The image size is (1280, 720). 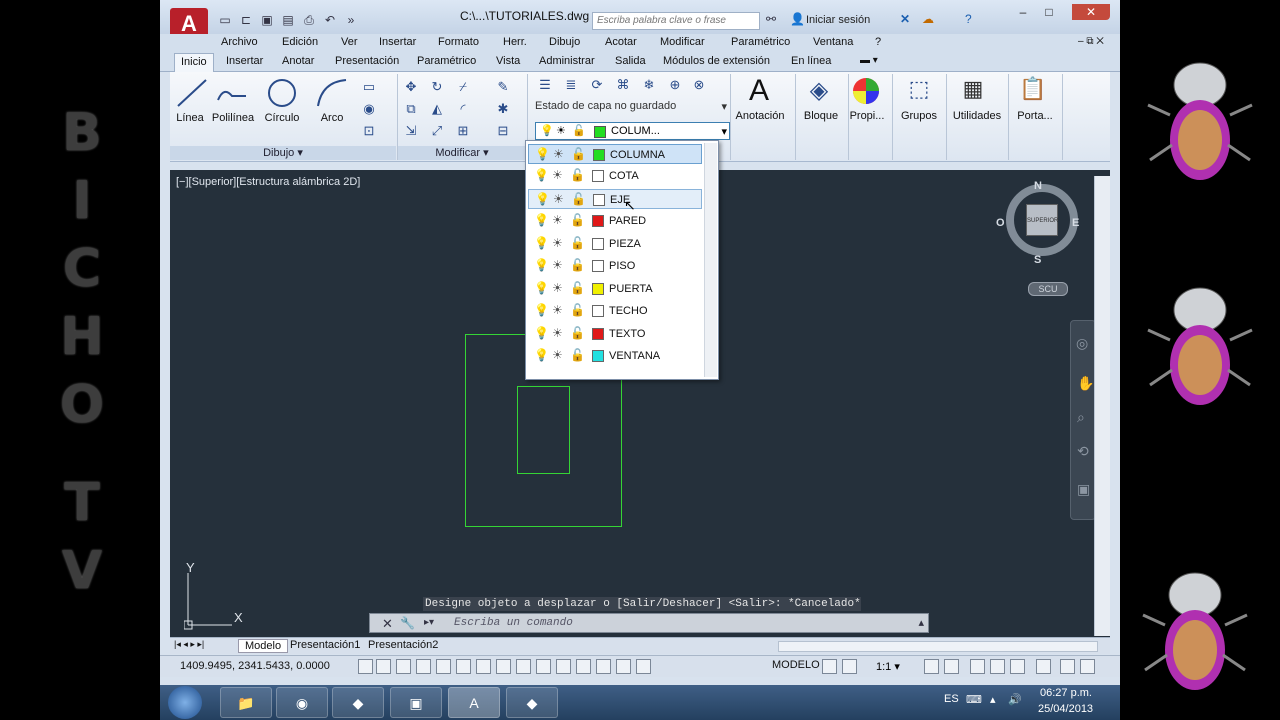 I want to click on showmotion-icon: ▣, so click(x=1083, y=489).